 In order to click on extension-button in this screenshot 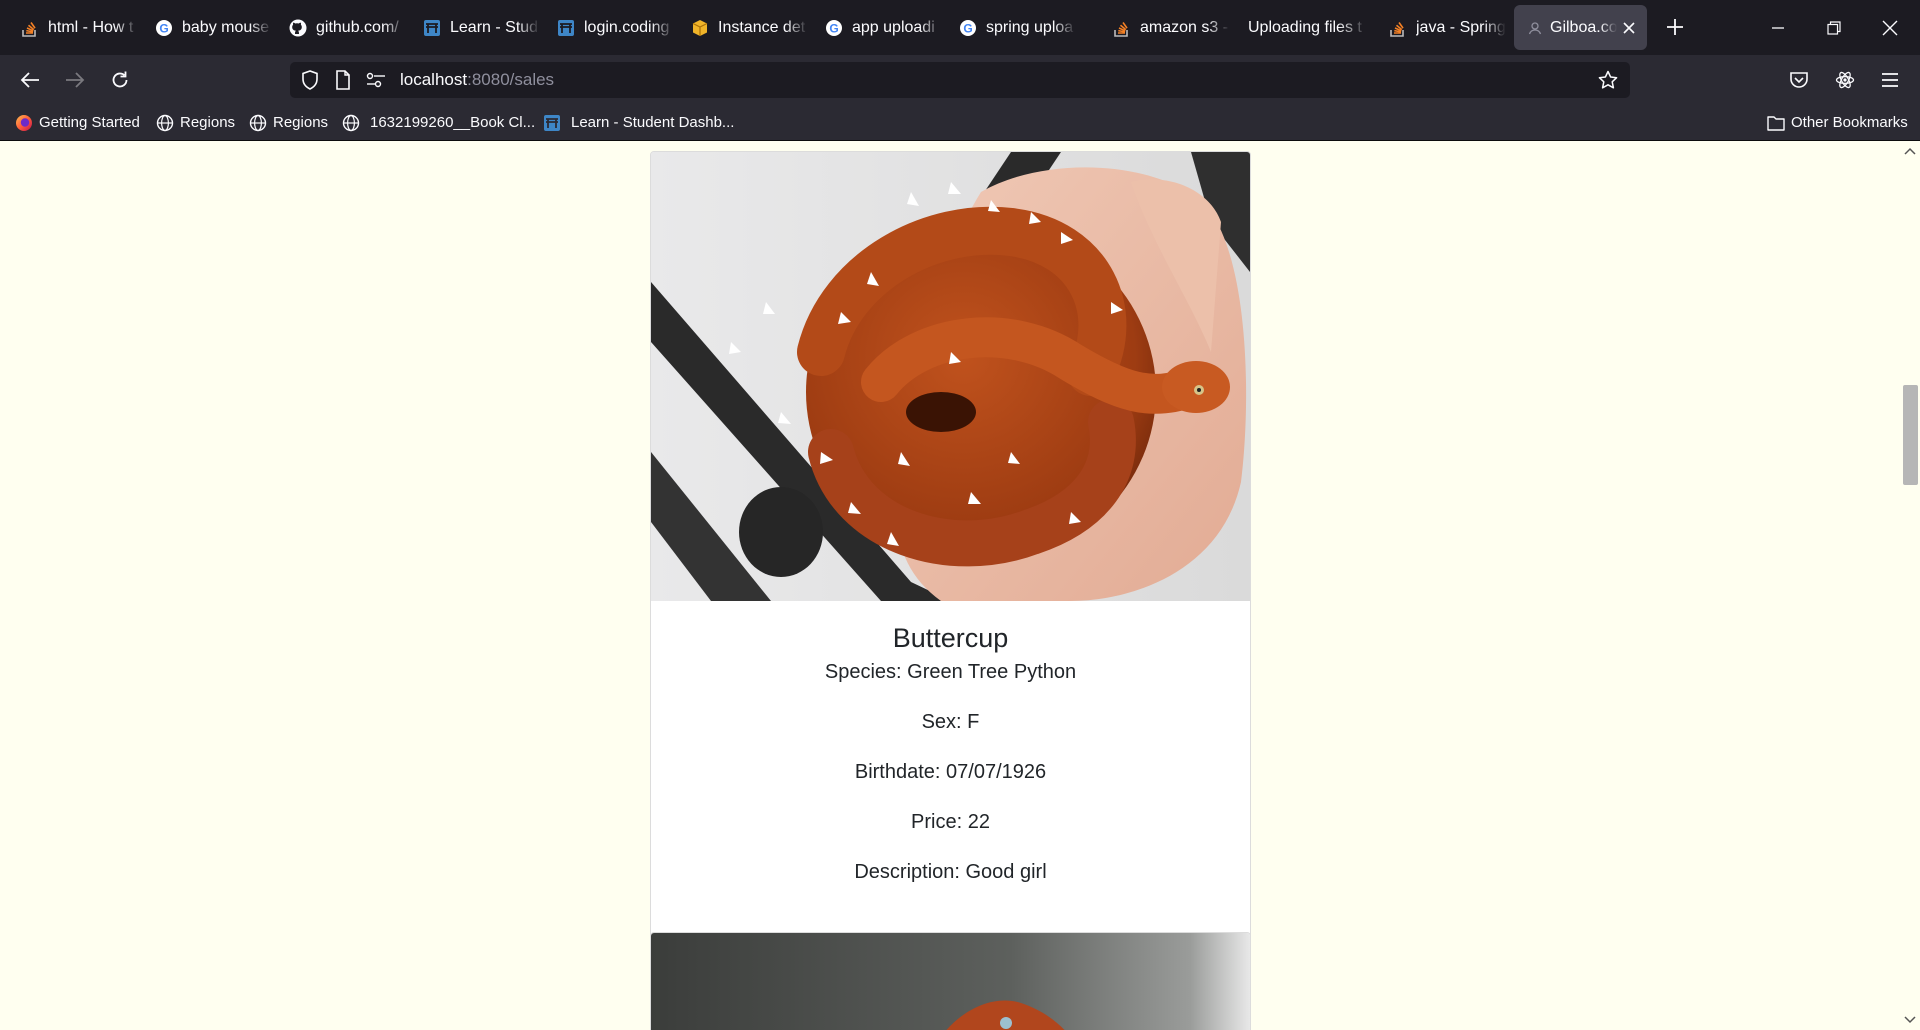, I will do `click(1845, 80)`.